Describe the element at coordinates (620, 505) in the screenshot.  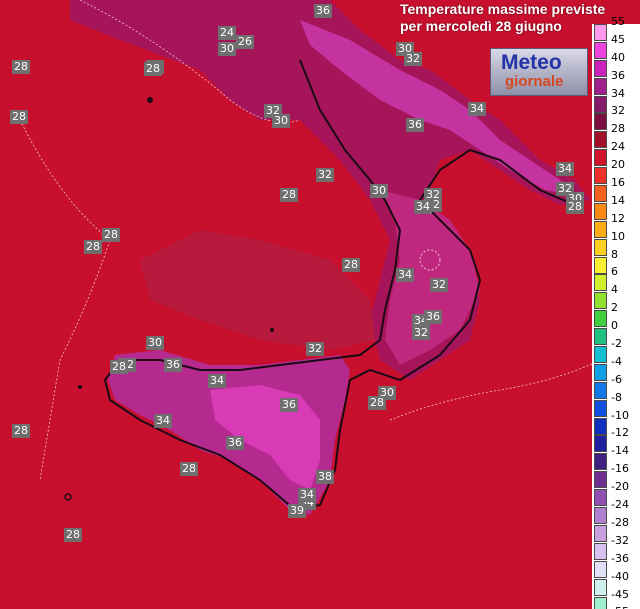
I see `legend-label: -24` at that location.